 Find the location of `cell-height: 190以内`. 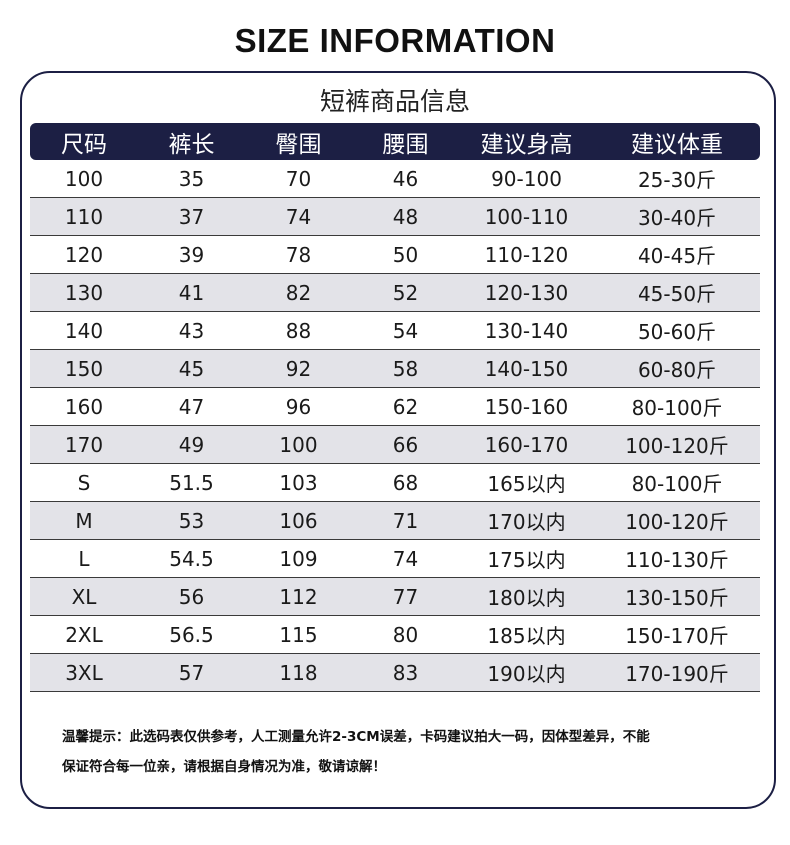

cell-height: 190以内 is located at coordinates (526, 672).